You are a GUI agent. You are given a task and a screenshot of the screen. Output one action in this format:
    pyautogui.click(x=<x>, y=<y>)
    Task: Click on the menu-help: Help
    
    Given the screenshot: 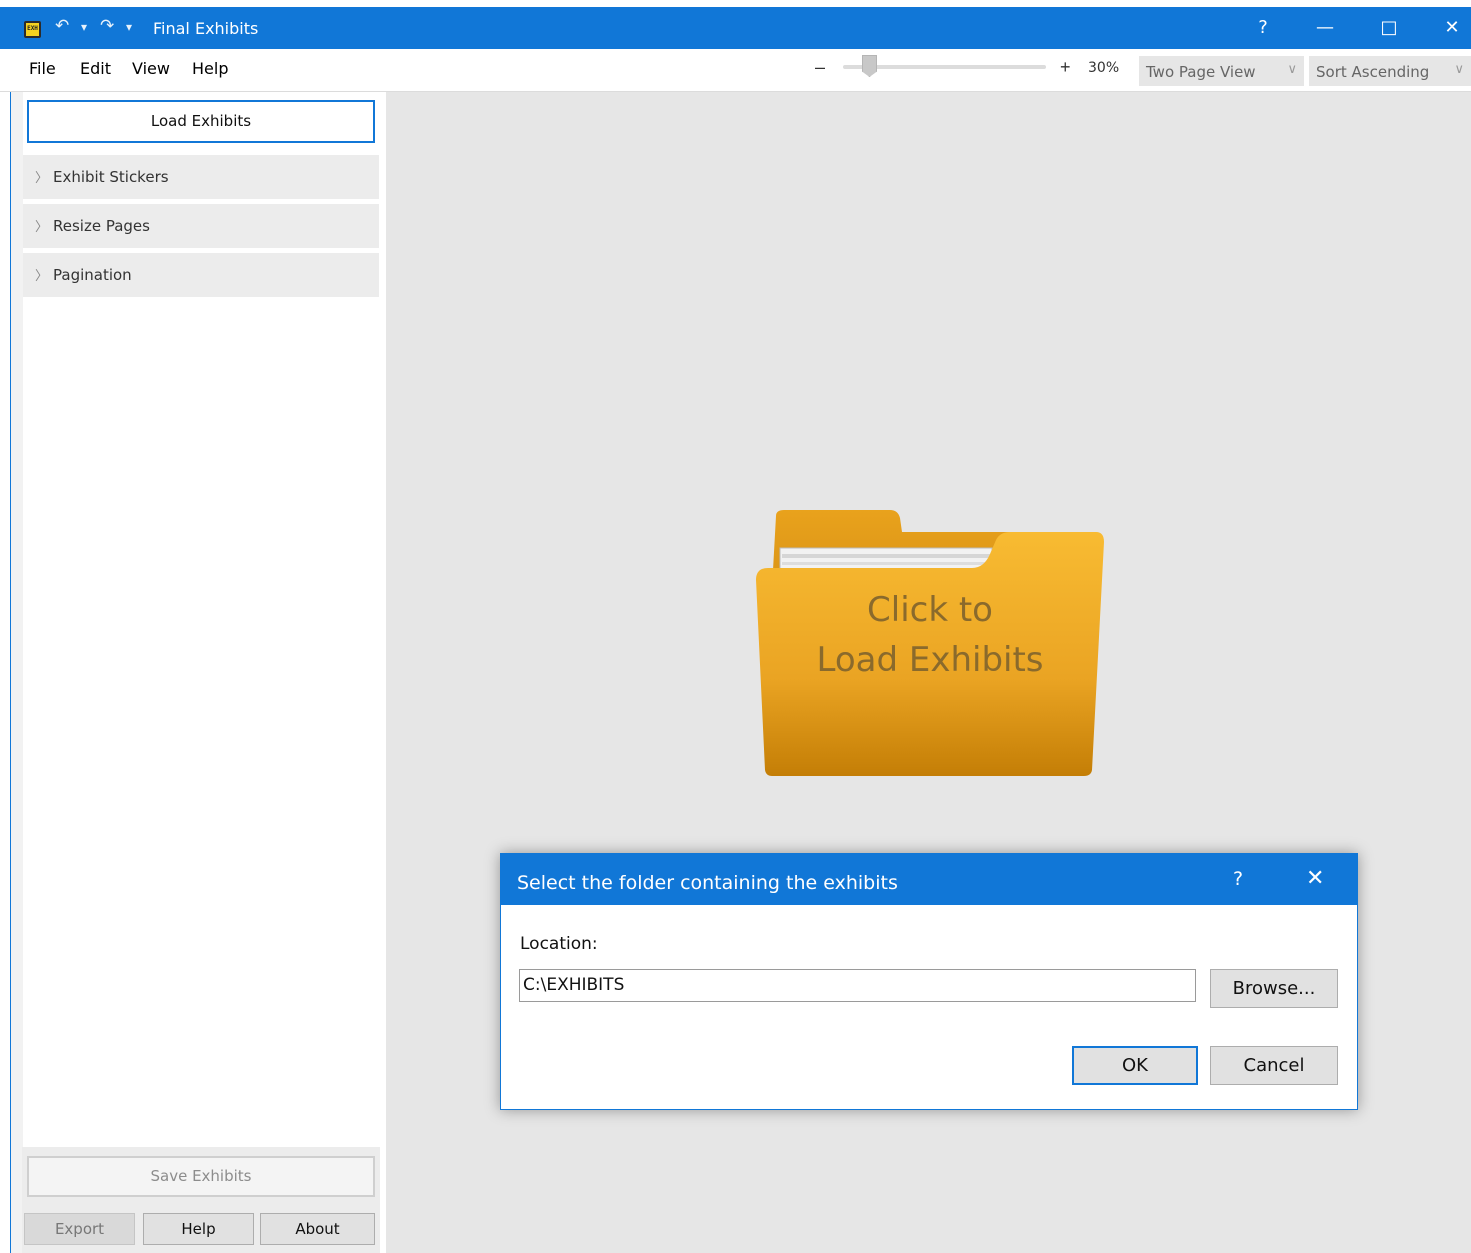 What is the action you would take?
    pyautogui.click(x=210, y=68)
    